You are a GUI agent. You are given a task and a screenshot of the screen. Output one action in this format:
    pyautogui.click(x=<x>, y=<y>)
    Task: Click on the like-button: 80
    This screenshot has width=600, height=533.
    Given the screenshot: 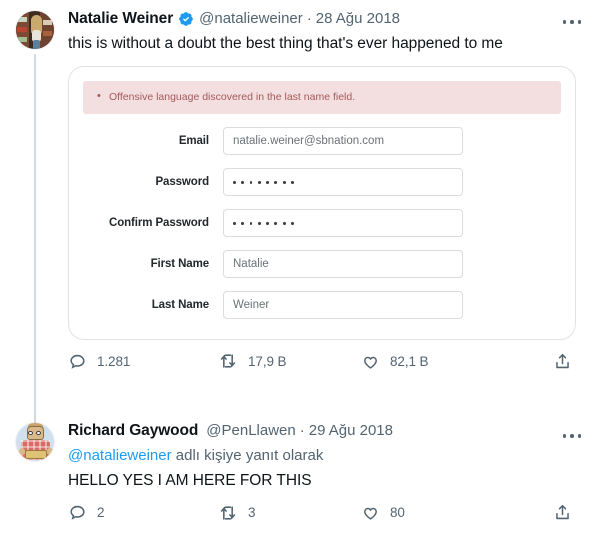 What is the action you would take?
    pyautogui.click(x=431, y=512)
    